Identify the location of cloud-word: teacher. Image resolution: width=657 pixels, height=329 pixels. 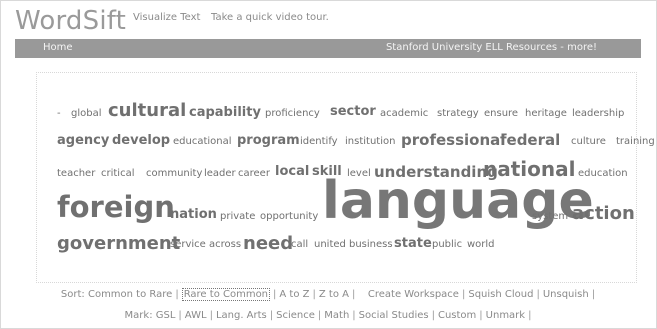
(76, 174).